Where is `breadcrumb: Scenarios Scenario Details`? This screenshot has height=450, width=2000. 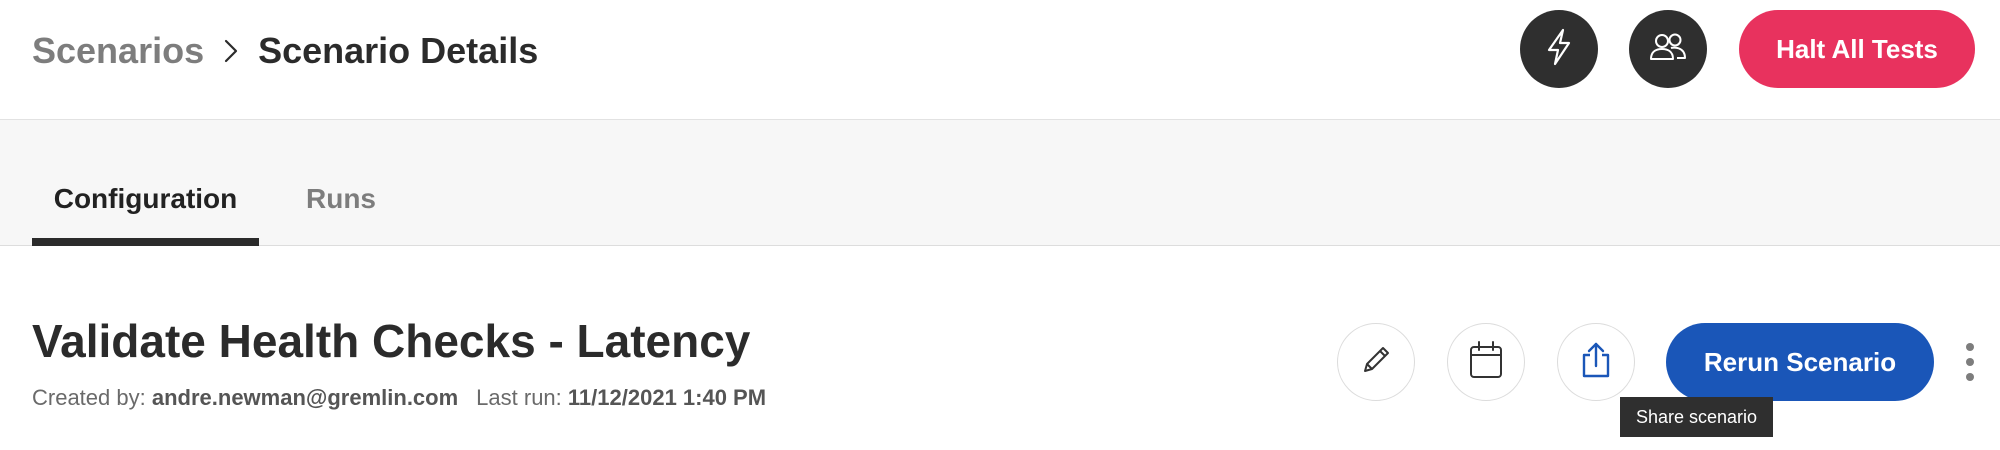
breadcrumb: Scenarios Scenario Details is located at coordinates (285, 51).